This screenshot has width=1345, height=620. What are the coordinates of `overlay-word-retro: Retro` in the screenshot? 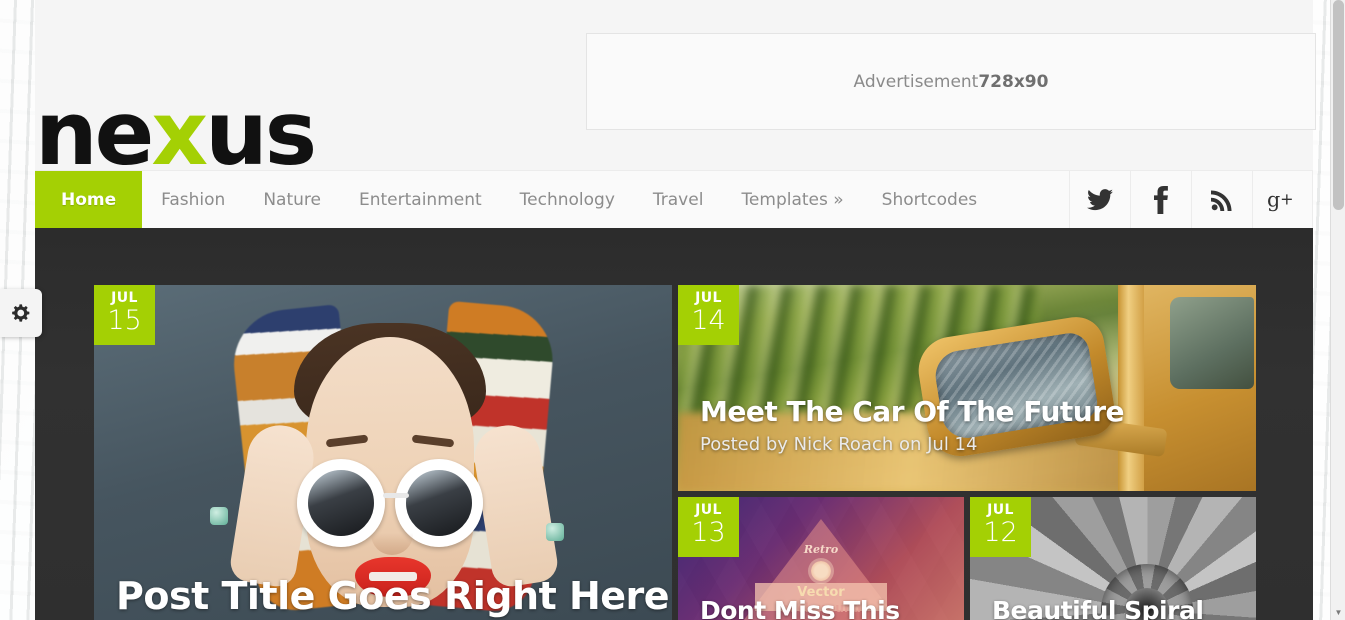 It's located at (821, 549).